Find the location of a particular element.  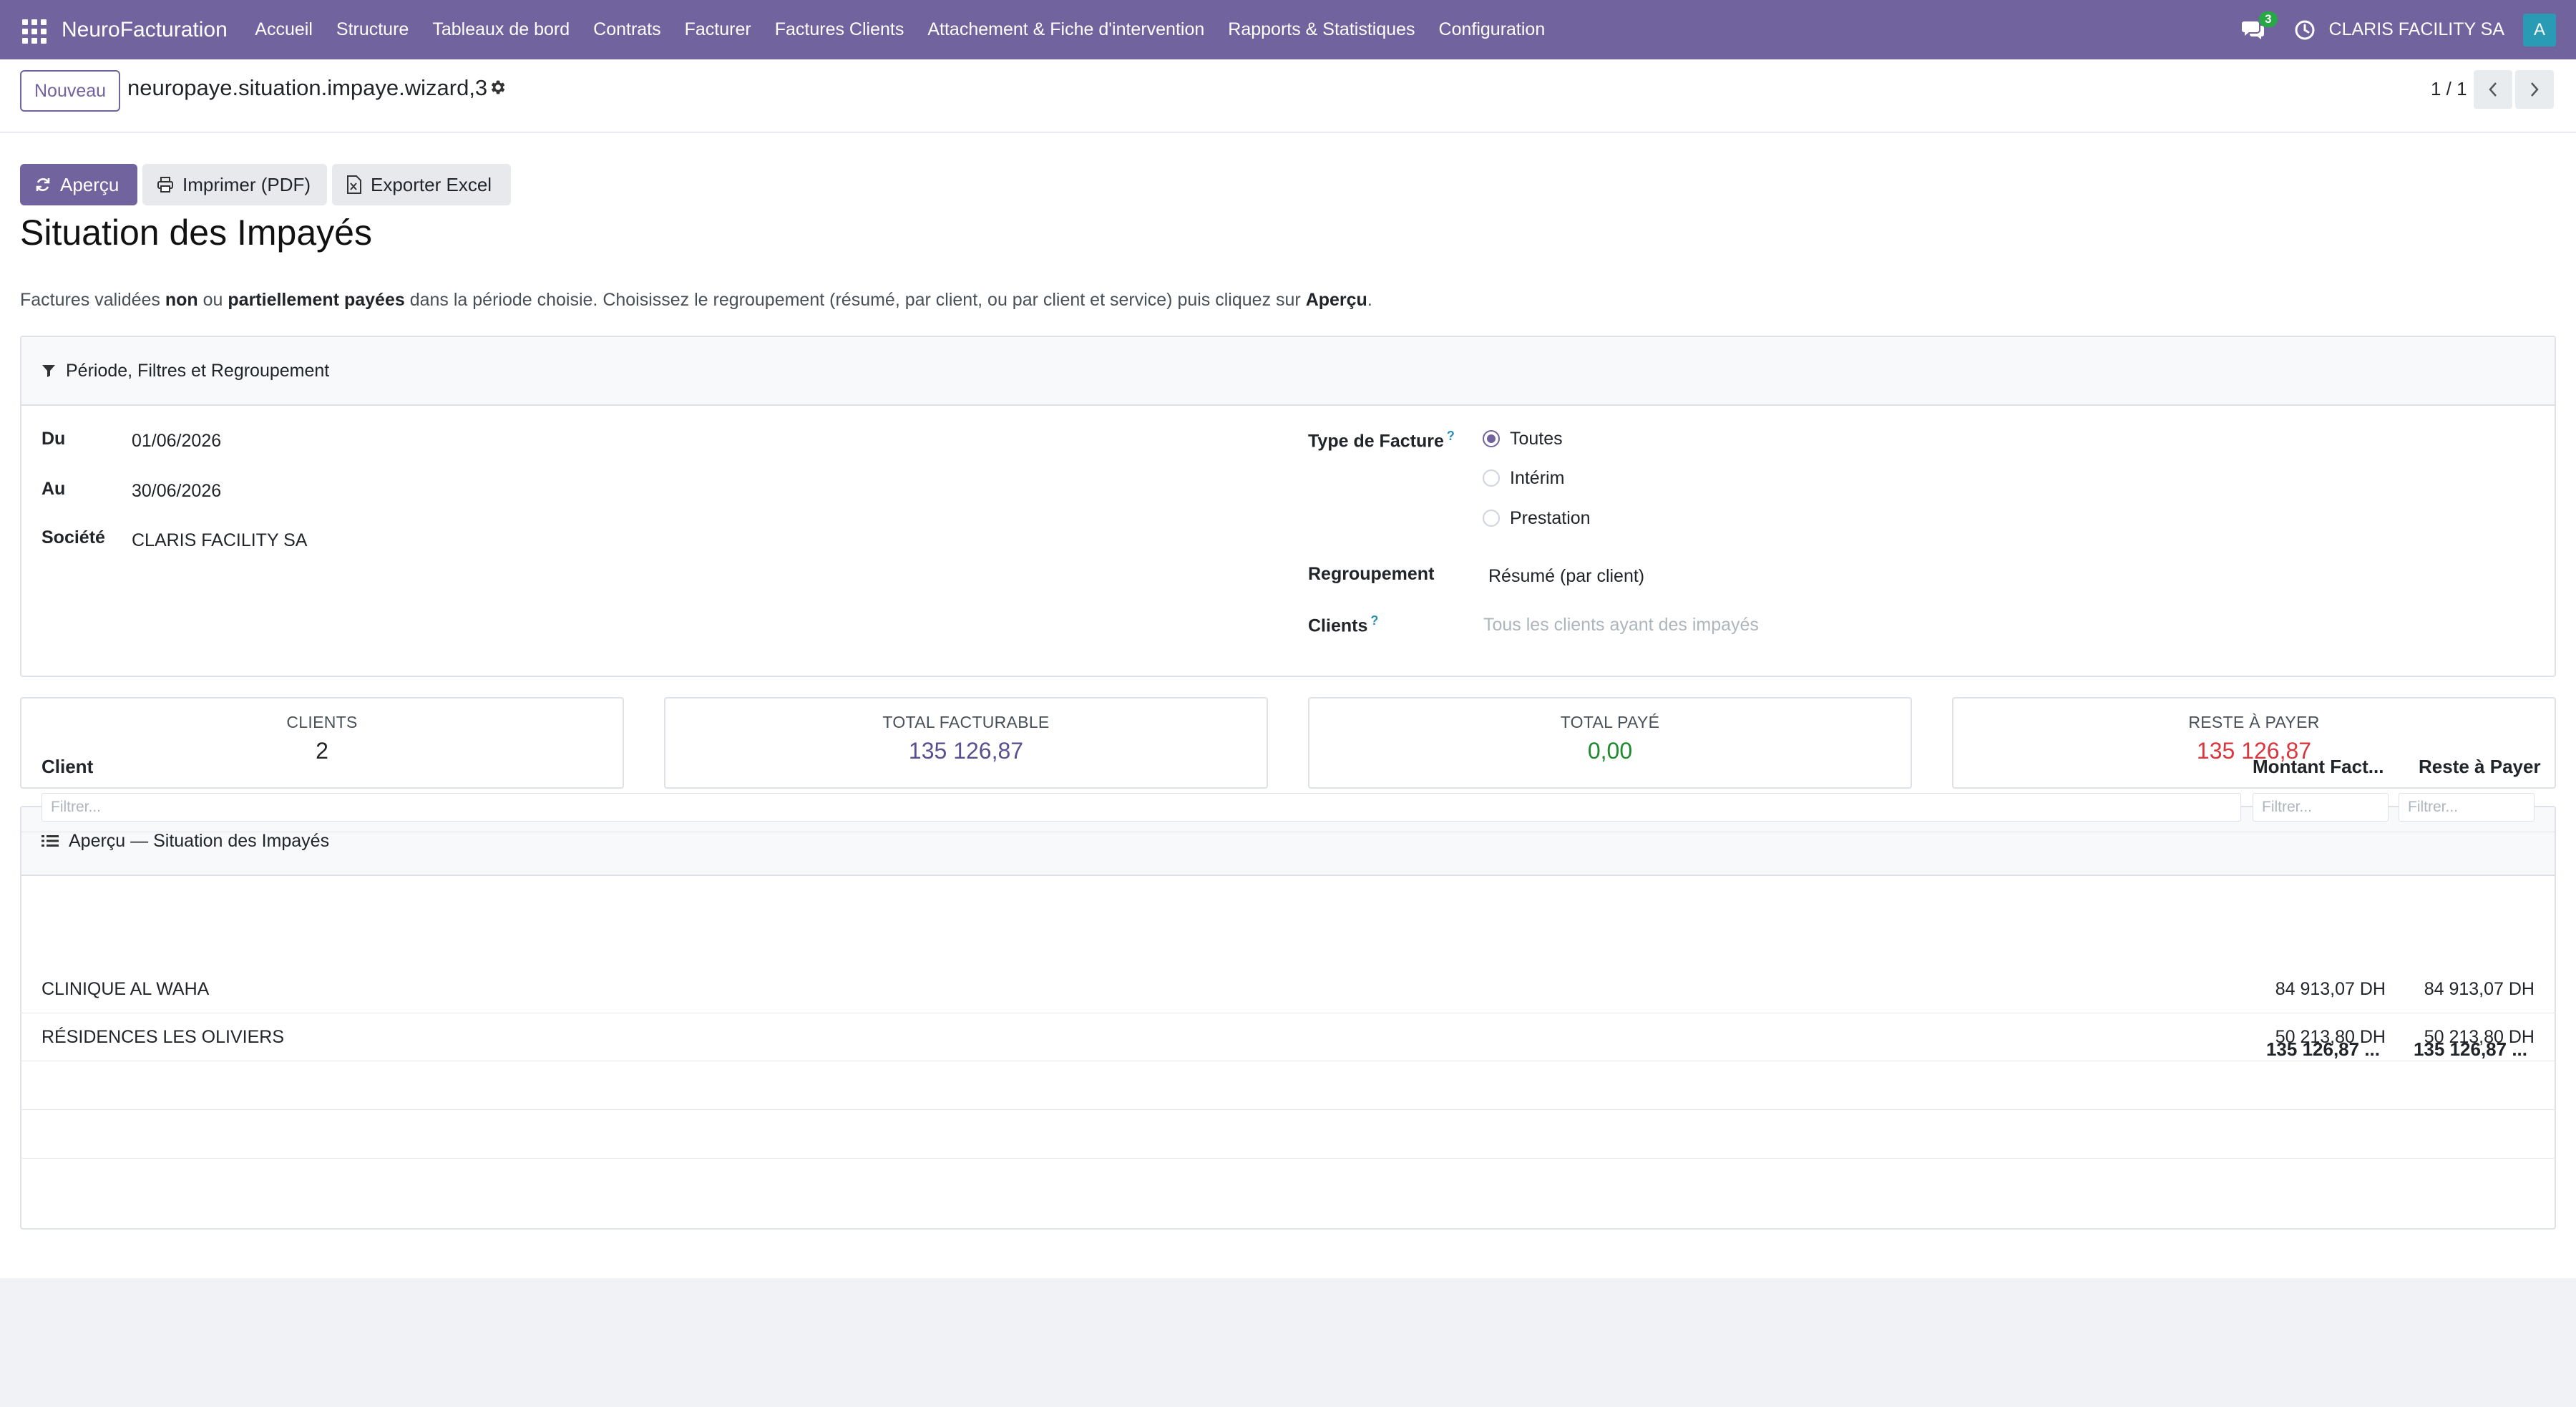

export-excel-label: Exporter Excel is located at coordinates (431, 184).